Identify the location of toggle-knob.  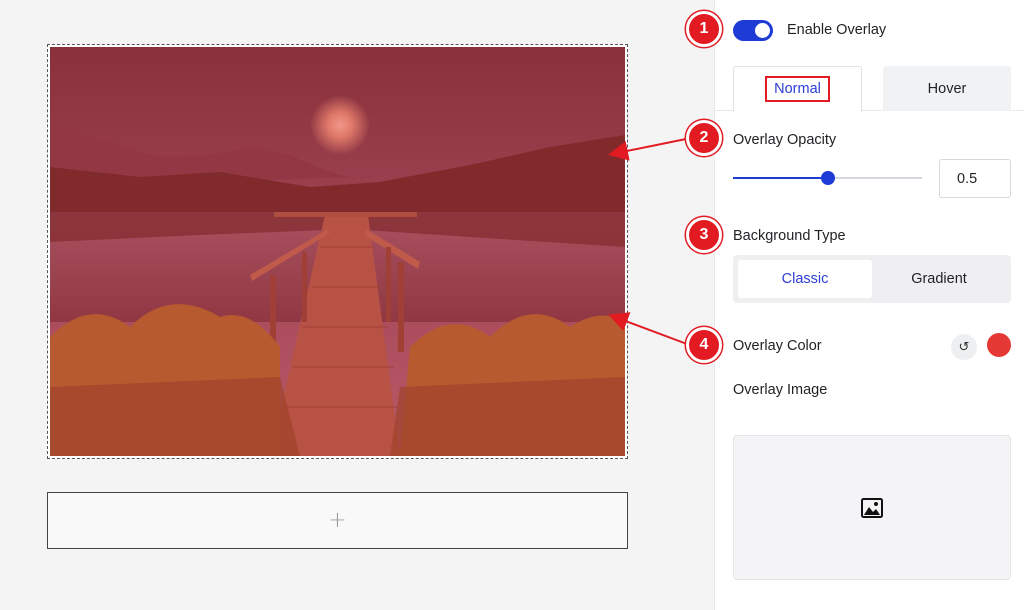
(762, 30).